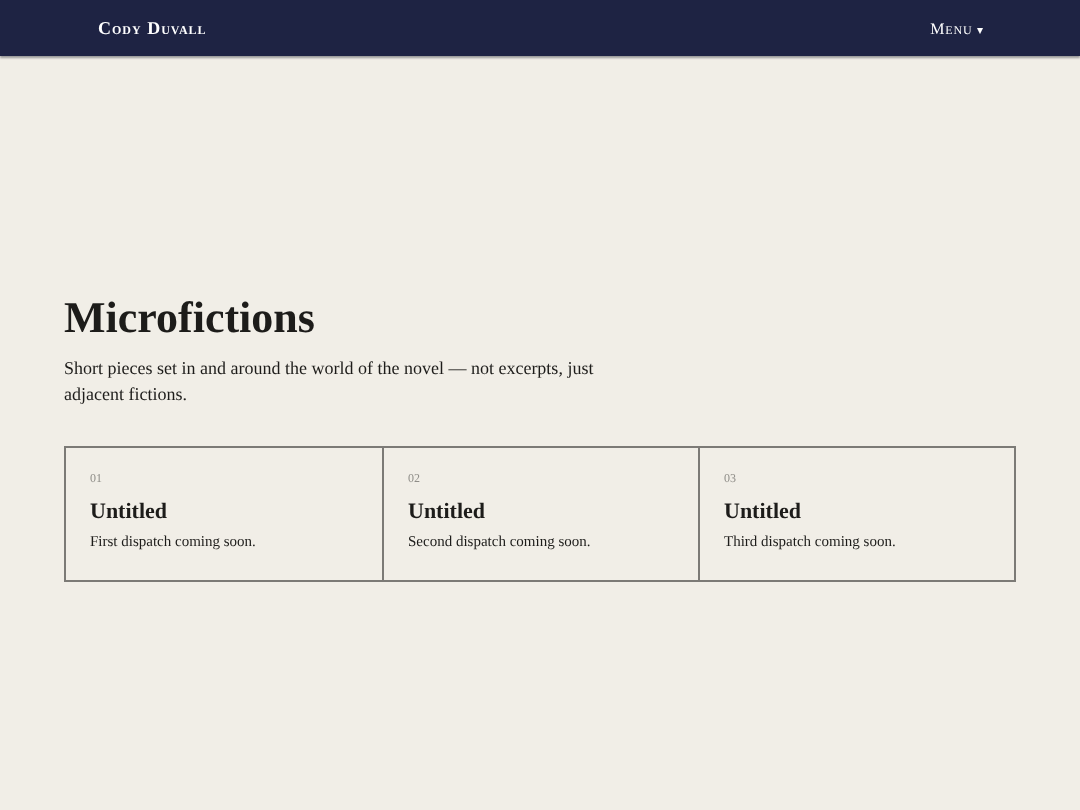 The height and width of the screenshot is (810, 1080). What do you see at coordinates (190, 318) in the screenshot?
I see `page-heading: Microfictions` at bounding box center [190, 318].